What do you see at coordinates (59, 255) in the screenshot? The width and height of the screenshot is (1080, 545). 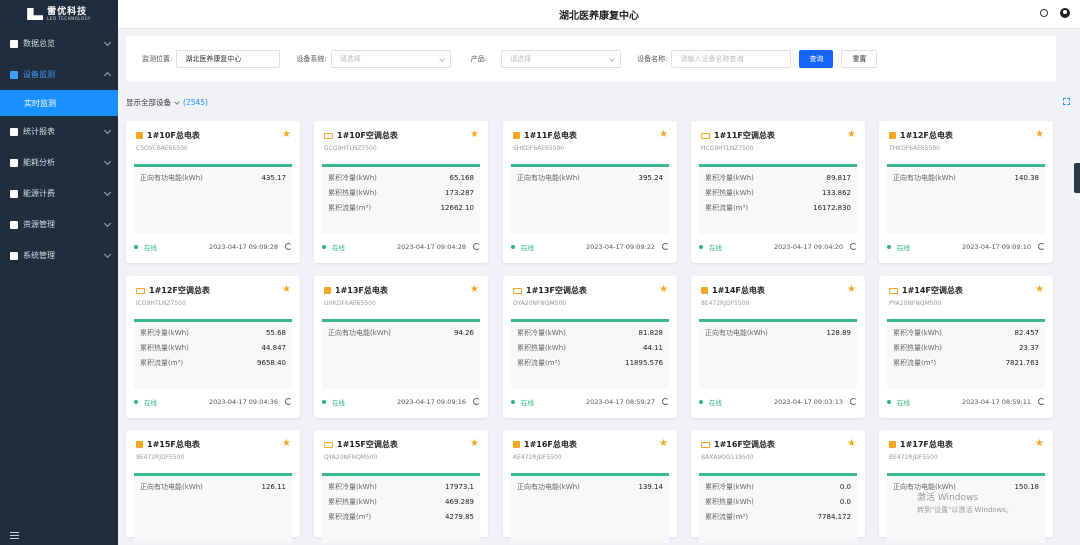 I see `sidebar-item-6: 系统管理` at bounding box center [59, 255].